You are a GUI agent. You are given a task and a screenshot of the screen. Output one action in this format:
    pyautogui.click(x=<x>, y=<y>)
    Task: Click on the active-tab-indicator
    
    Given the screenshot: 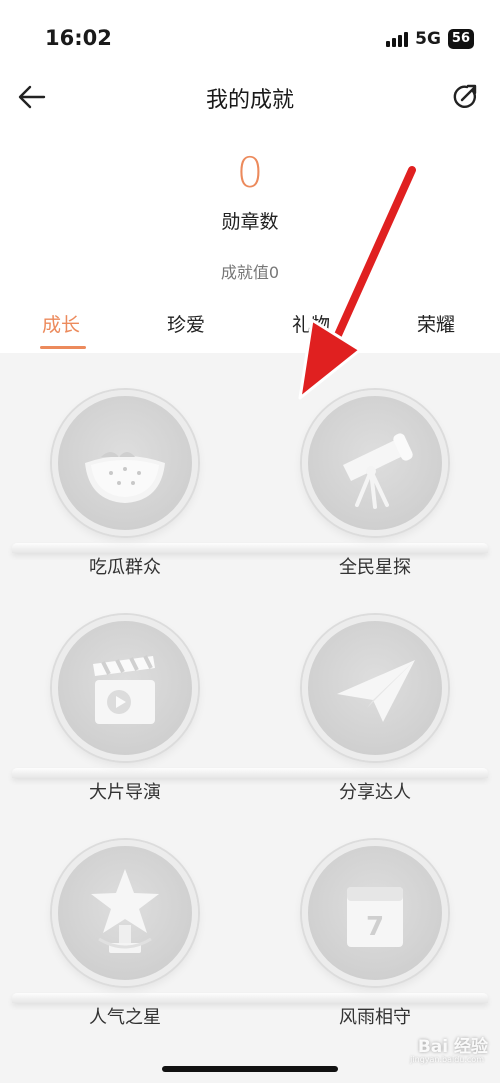 What is the action you would take?
    pyautogui.click(x=63, y=347)
    